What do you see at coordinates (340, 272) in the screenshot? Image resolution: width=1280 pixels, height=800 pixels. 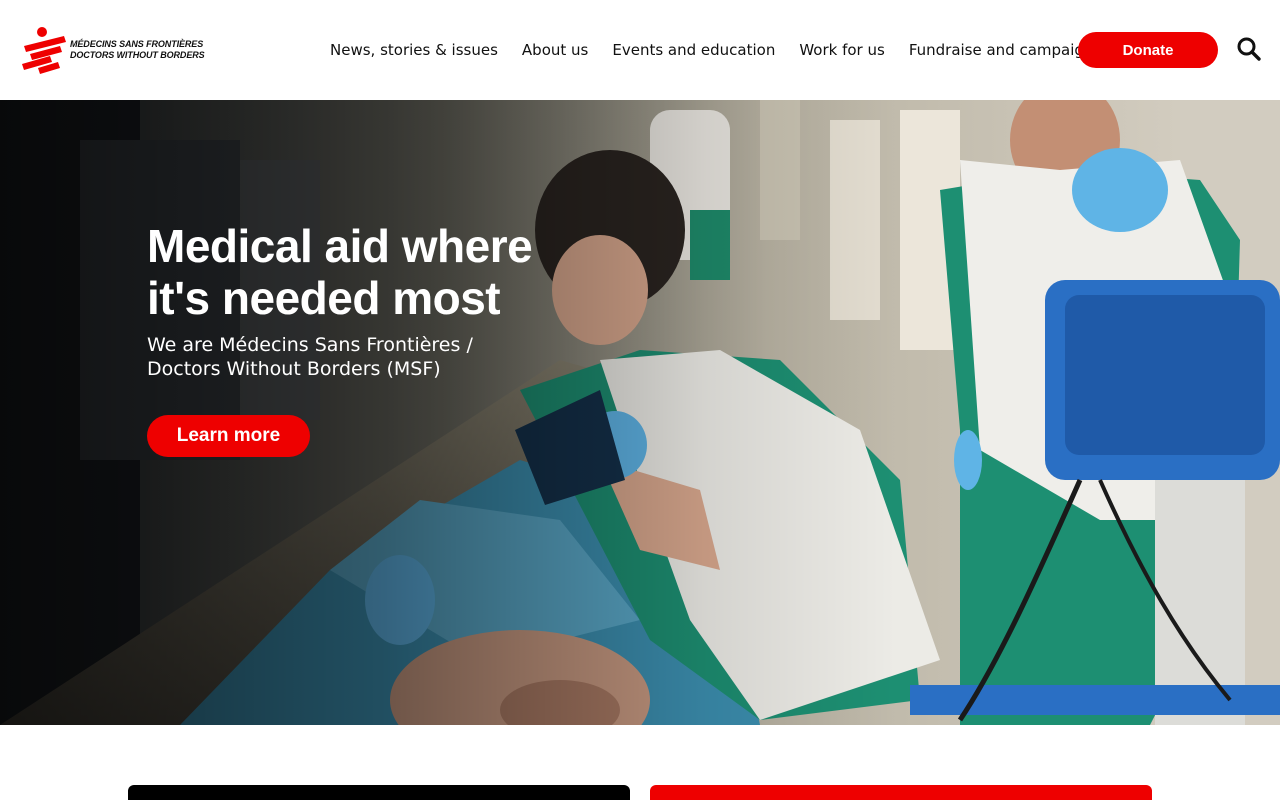 I see `hero-title: Medical aid where it's needed most` at bounding box center [340, 272].